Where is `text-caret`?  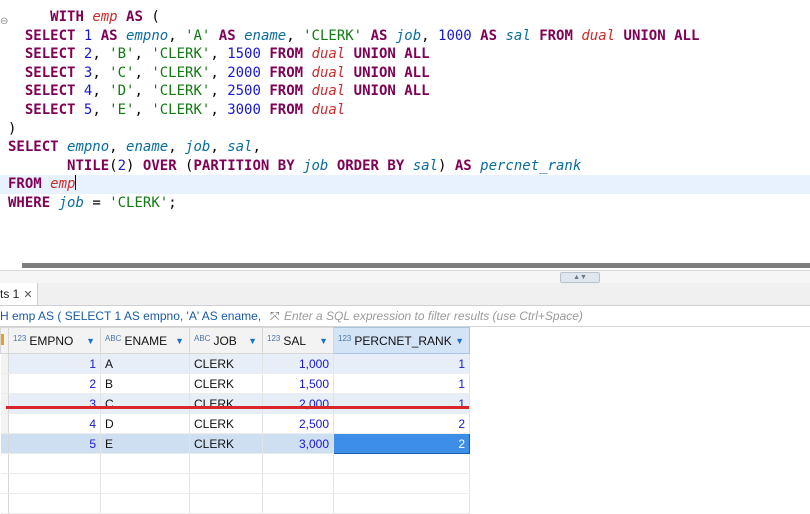 text-caret is located at coordinates (76, 183).